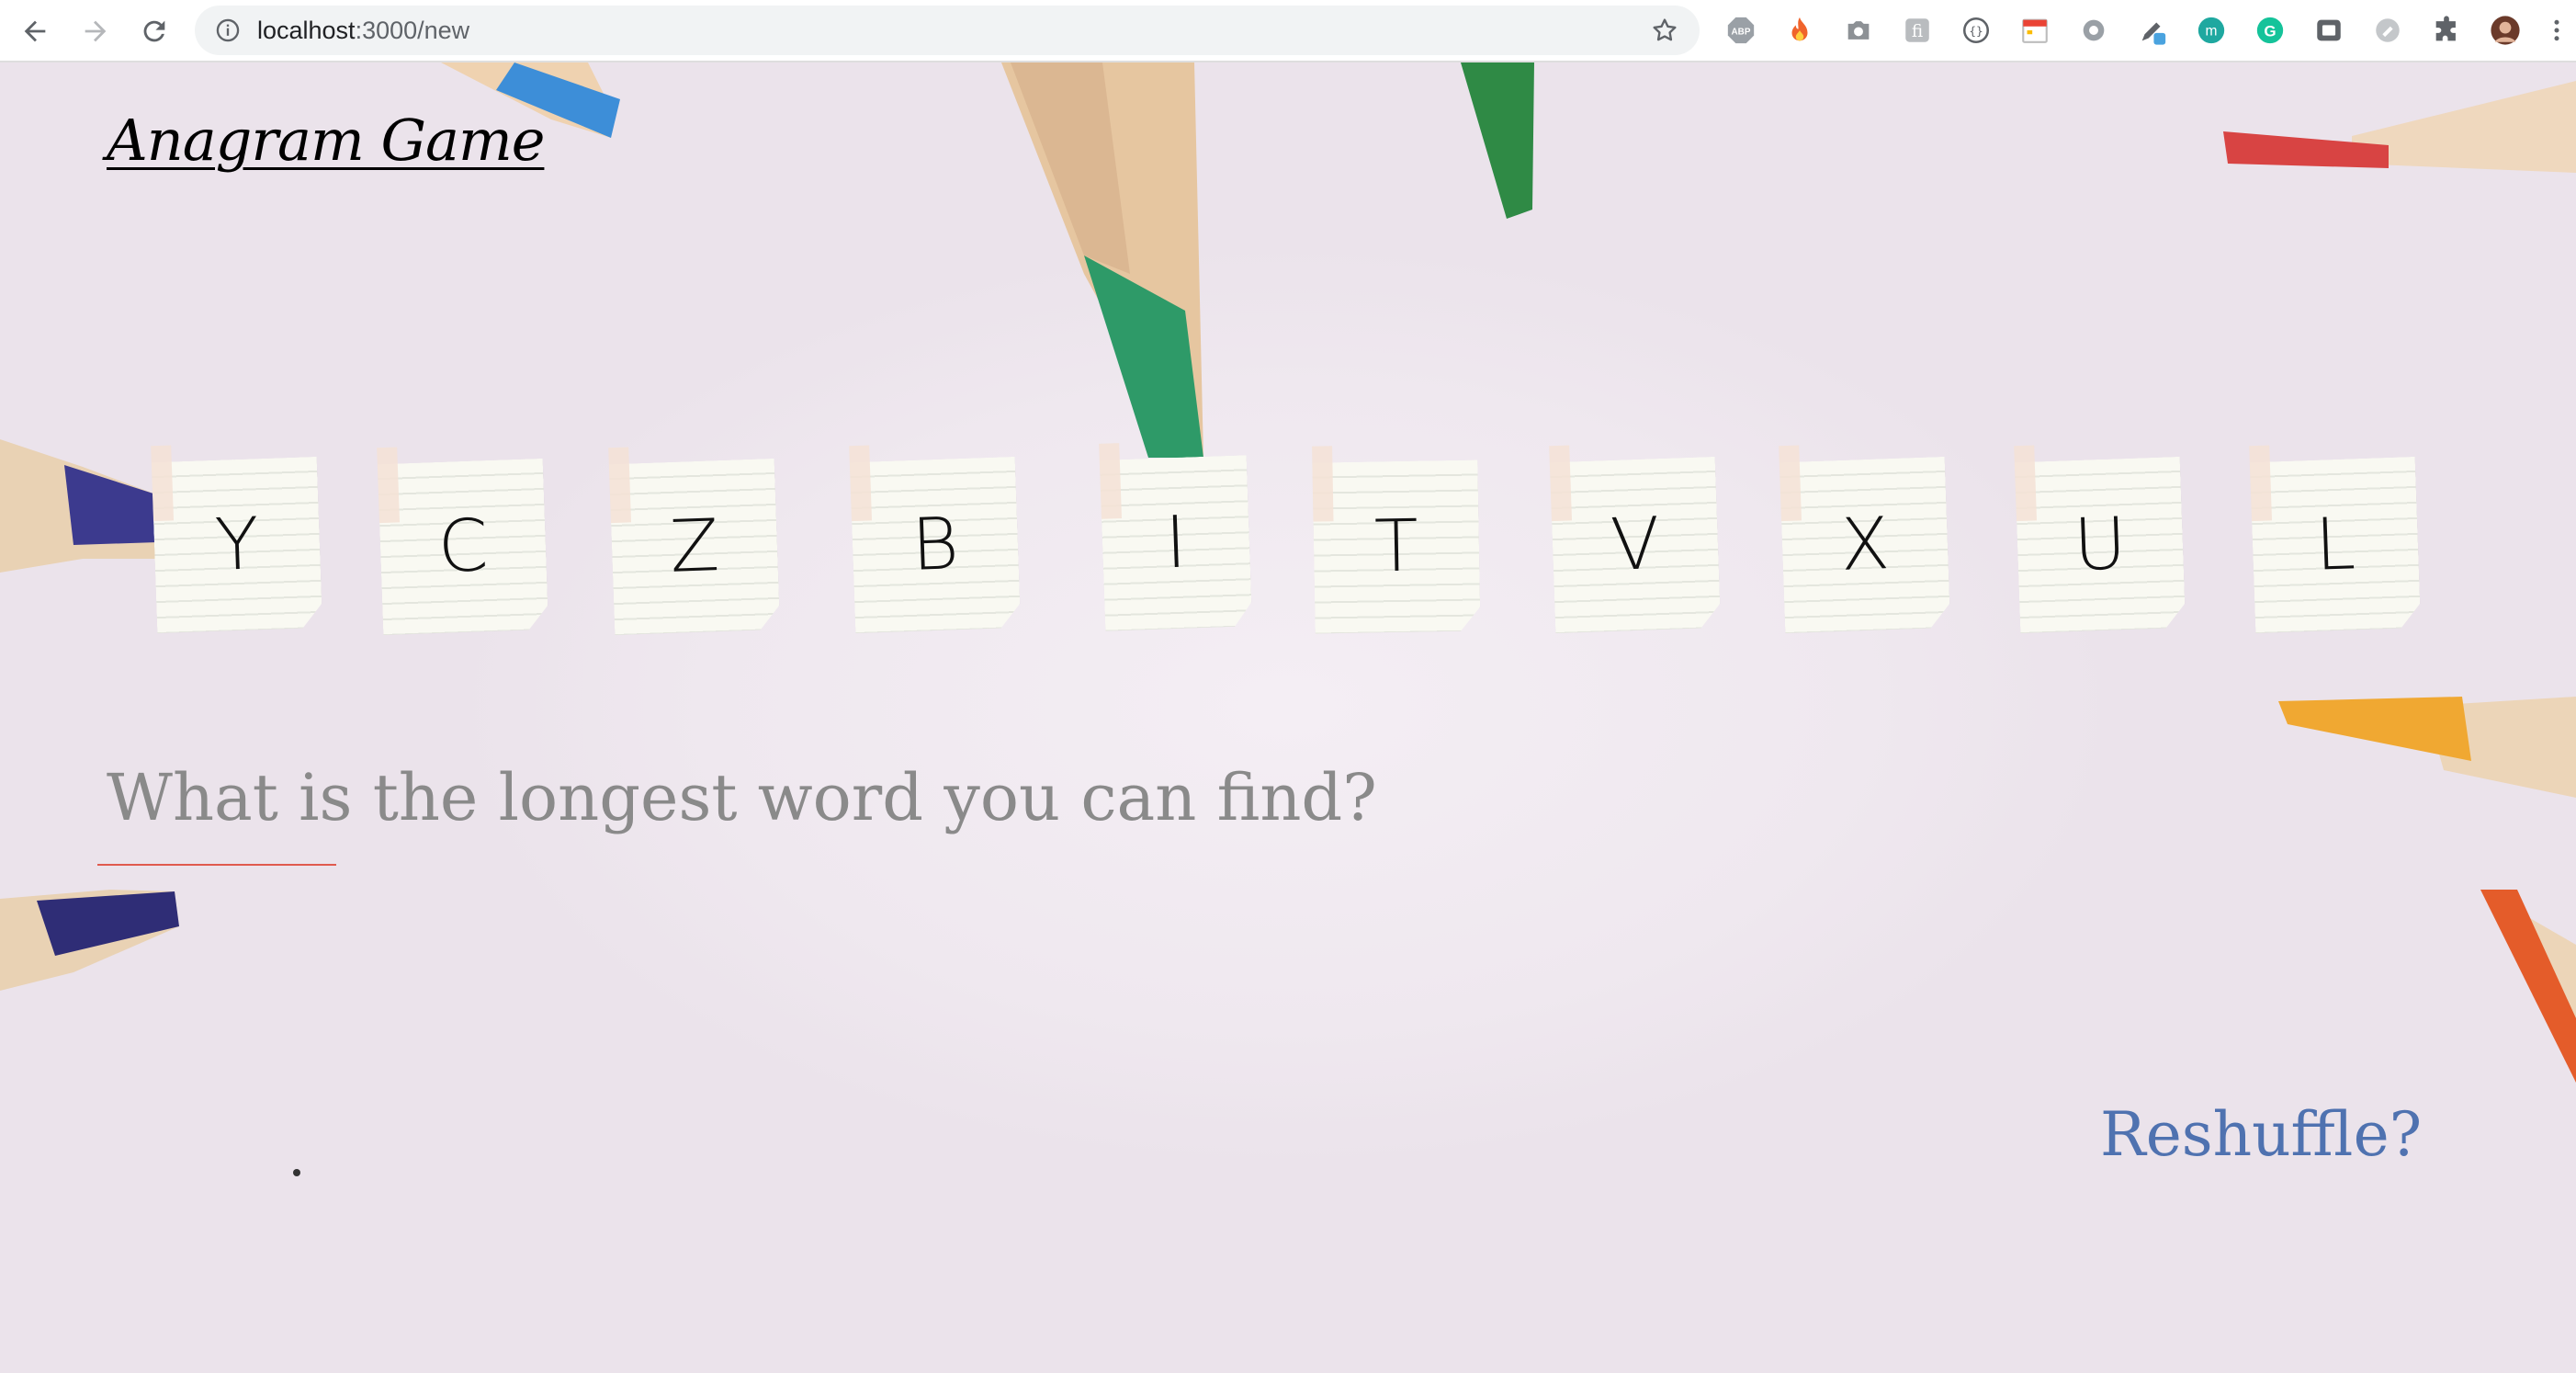  I want to click on svg-text: G, so click(2270, 31).